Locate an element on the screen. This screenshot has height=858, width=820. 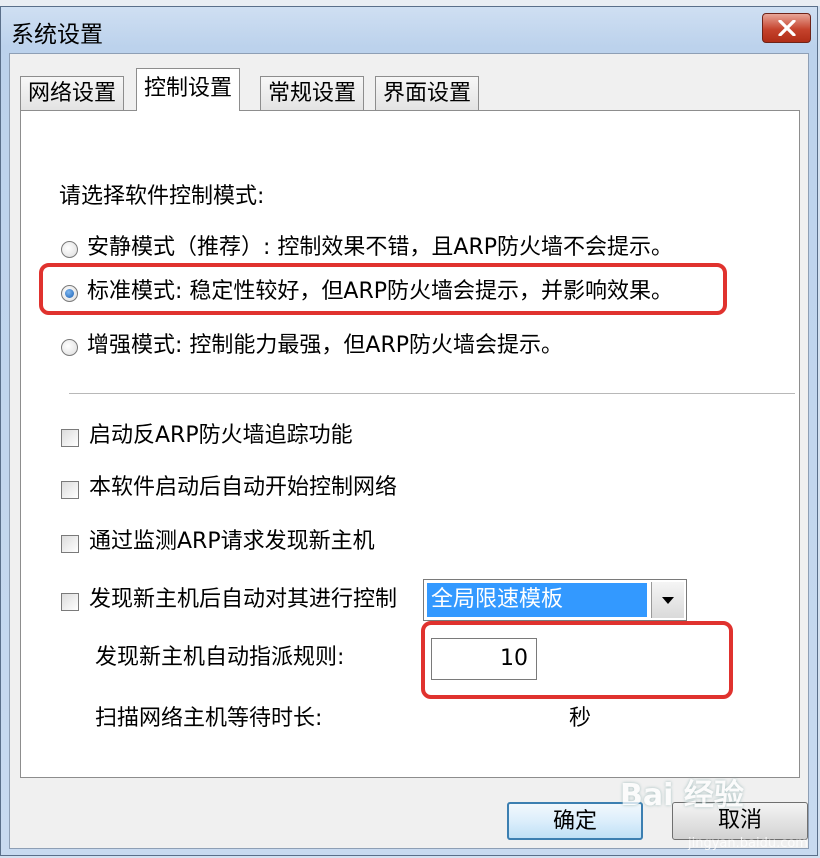
window-title: 系统设置 is located at coordinates (57, 35).